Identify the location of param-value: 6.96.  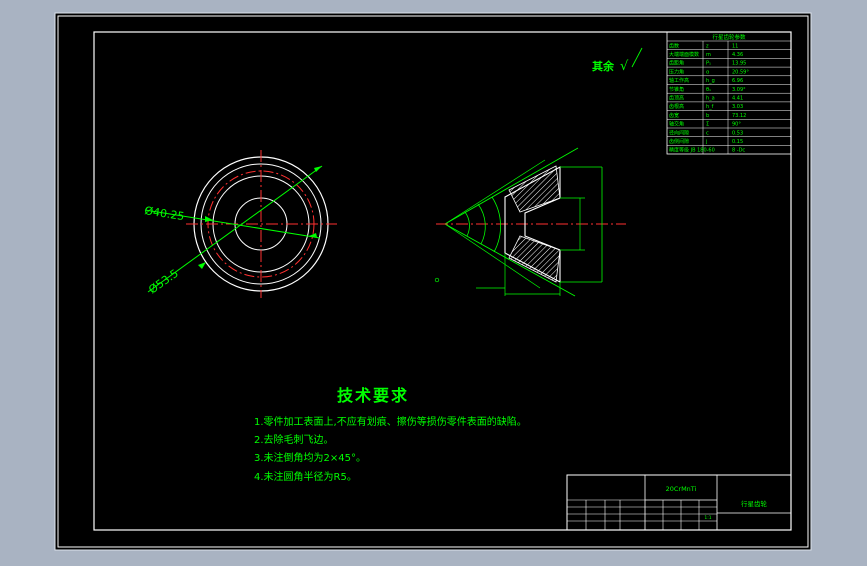
(737, 81).